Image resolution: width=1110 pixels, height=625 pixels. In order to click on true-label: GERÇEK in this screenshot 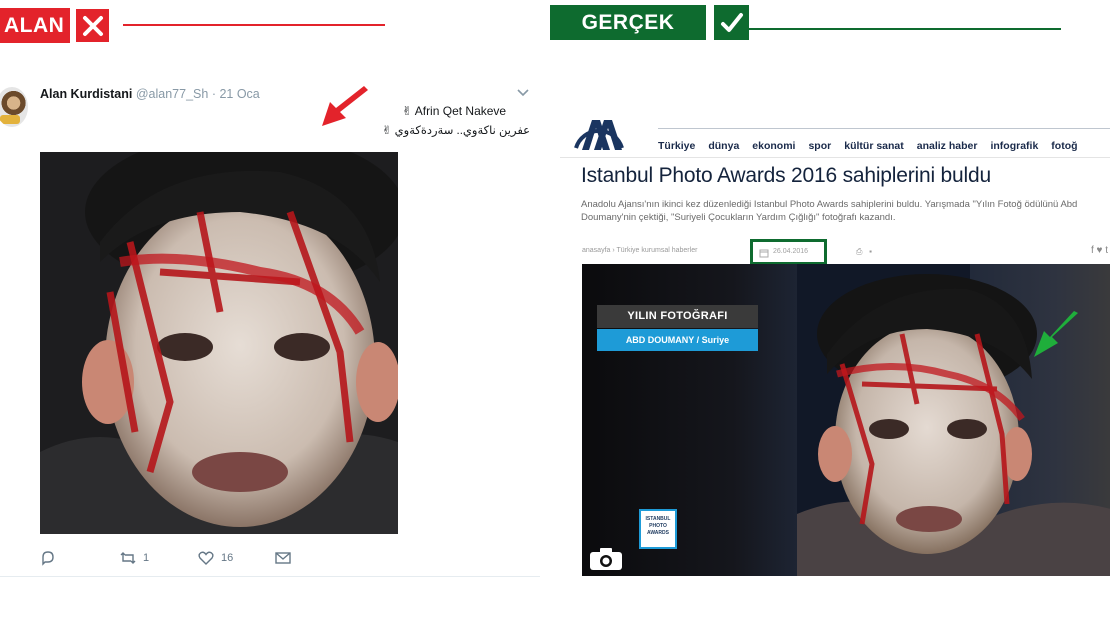, I will do `click(628, 22)`.